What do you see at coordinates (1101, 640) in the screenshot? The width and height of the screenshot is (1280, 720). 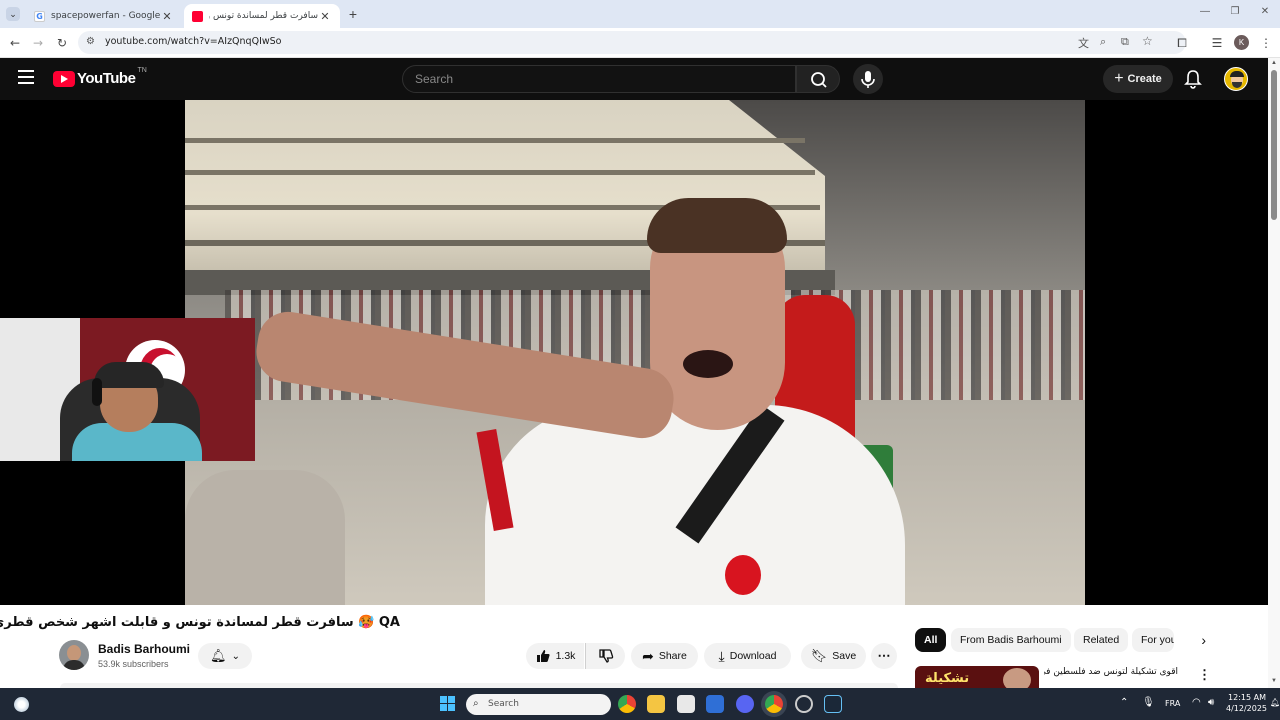 I see `chip-related: Related` at bounding box center [1101, 640].